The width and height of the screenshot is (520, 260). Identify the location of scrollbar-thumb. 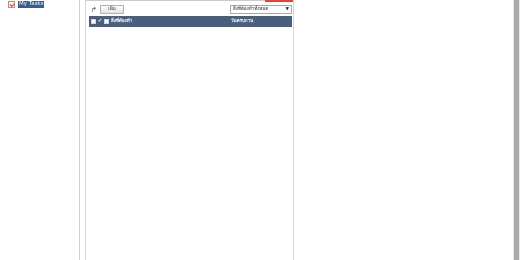
(516, 130).